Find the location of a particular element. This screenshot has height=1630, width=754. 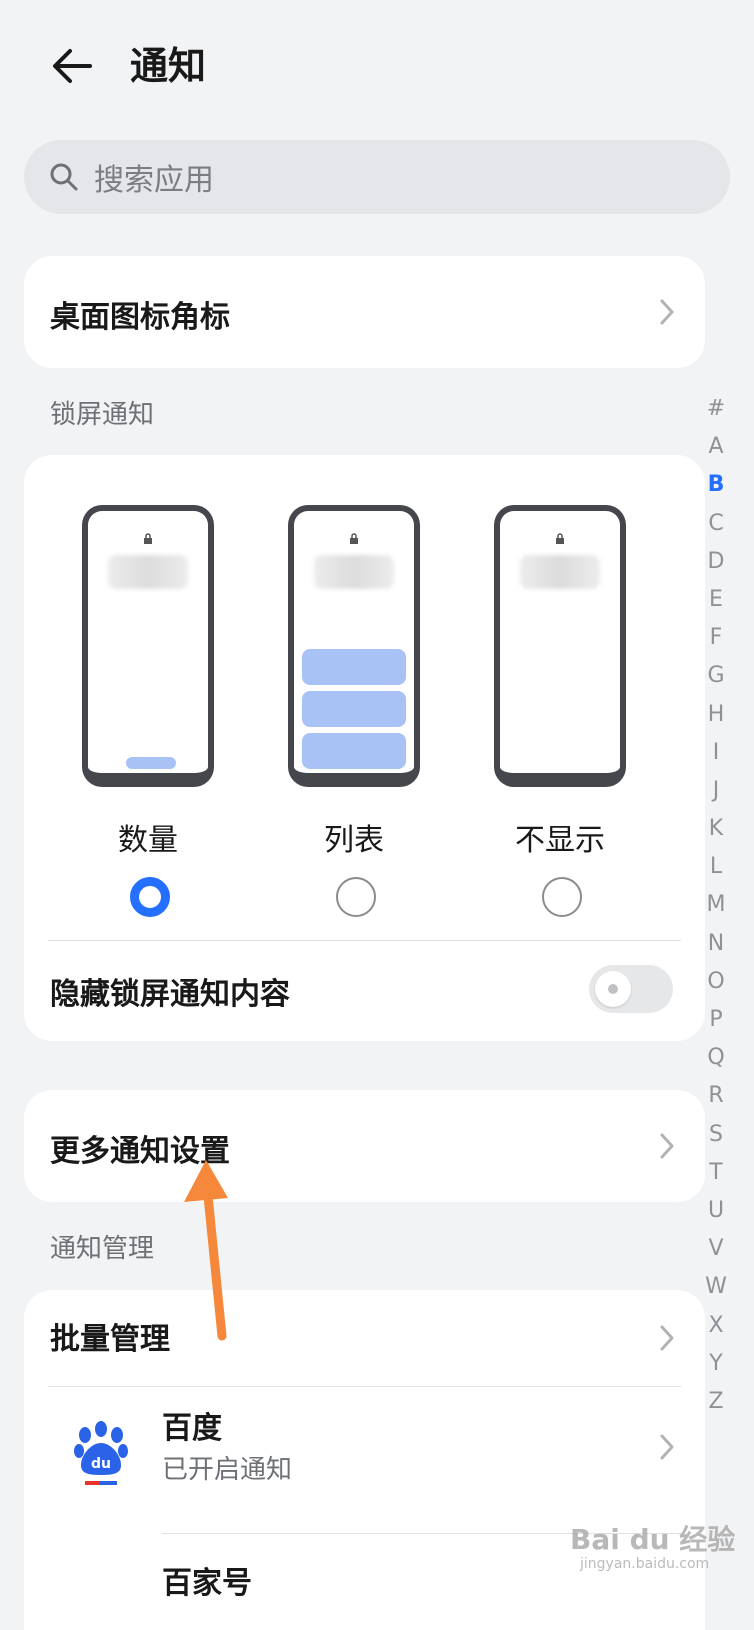

alphabet-index: # A B C D E F G H I J K L M N O P Q R S T U V W X Y Z is located at coordinates (716, 905).